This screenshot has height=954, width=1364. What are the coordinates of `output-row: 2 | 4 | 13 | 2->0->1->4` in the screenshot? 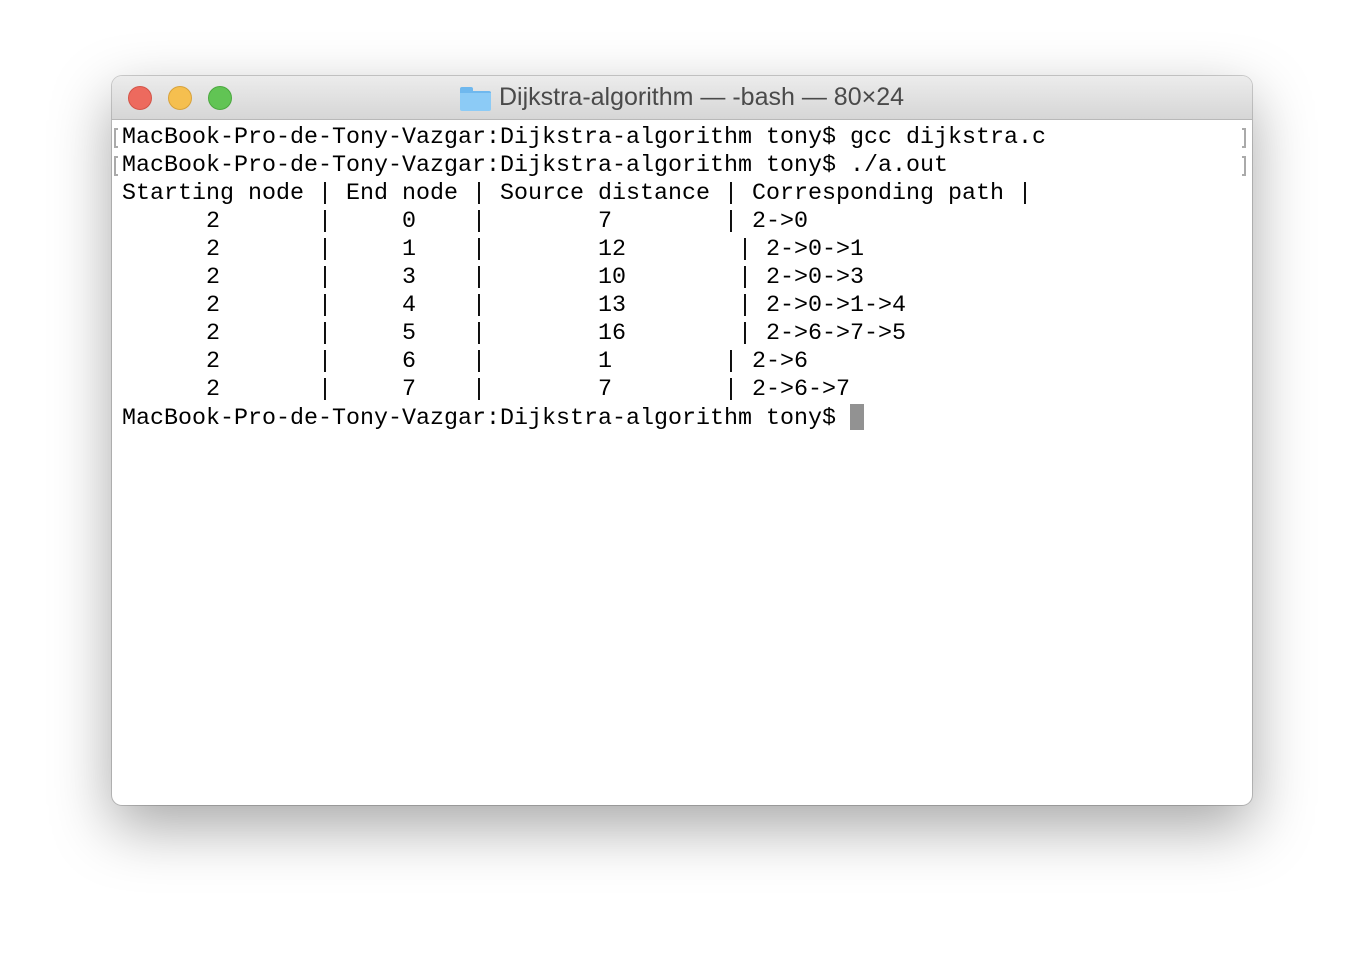 It's located at (514, 306).